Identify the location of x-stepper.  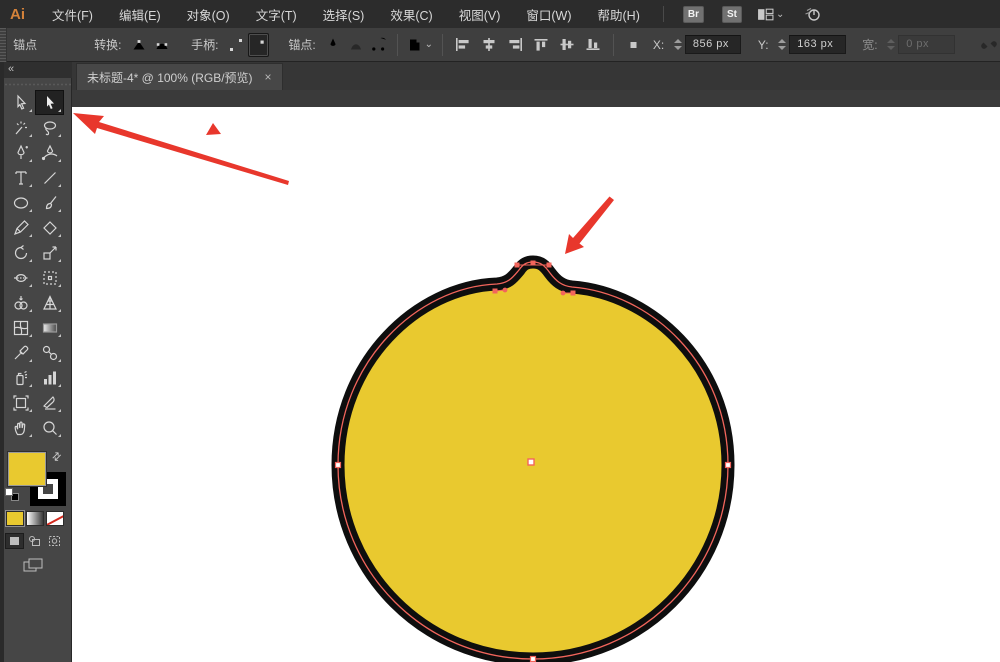
(677, 45).